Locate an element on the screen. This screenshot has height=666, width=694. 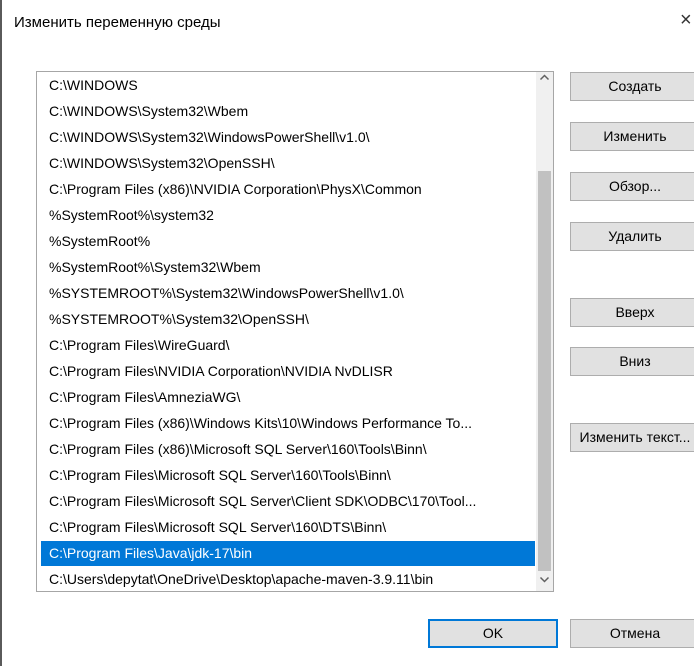
move-up-button: Вверх is located at coordinates (632, 312).